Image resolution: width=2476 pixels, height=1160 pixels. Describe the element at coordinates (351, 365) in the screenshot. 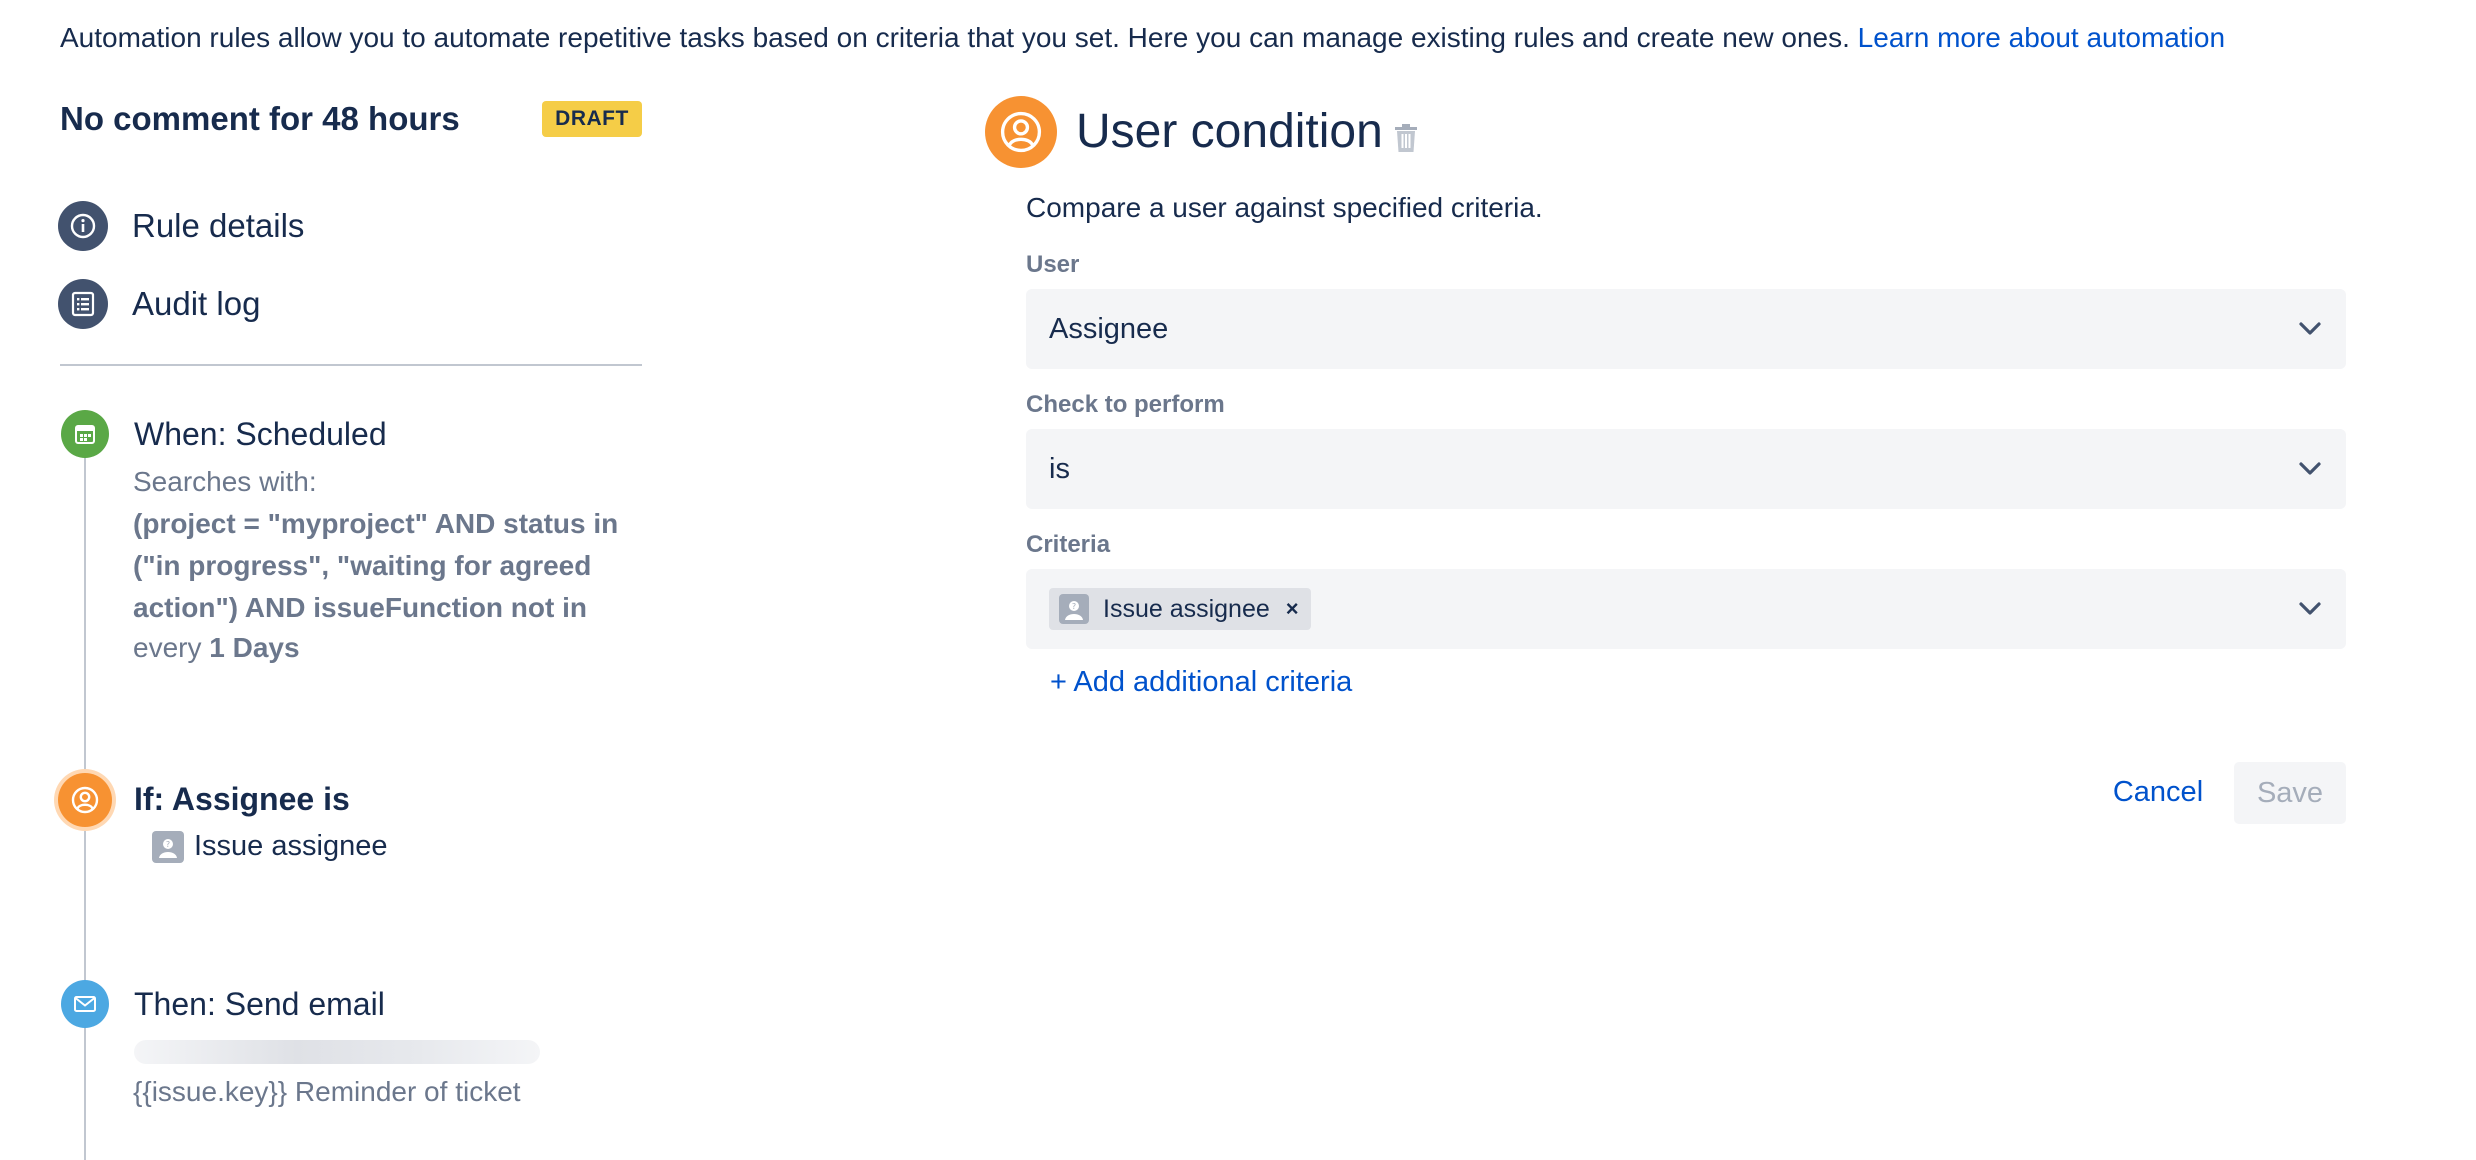

I see `divider` at that location.